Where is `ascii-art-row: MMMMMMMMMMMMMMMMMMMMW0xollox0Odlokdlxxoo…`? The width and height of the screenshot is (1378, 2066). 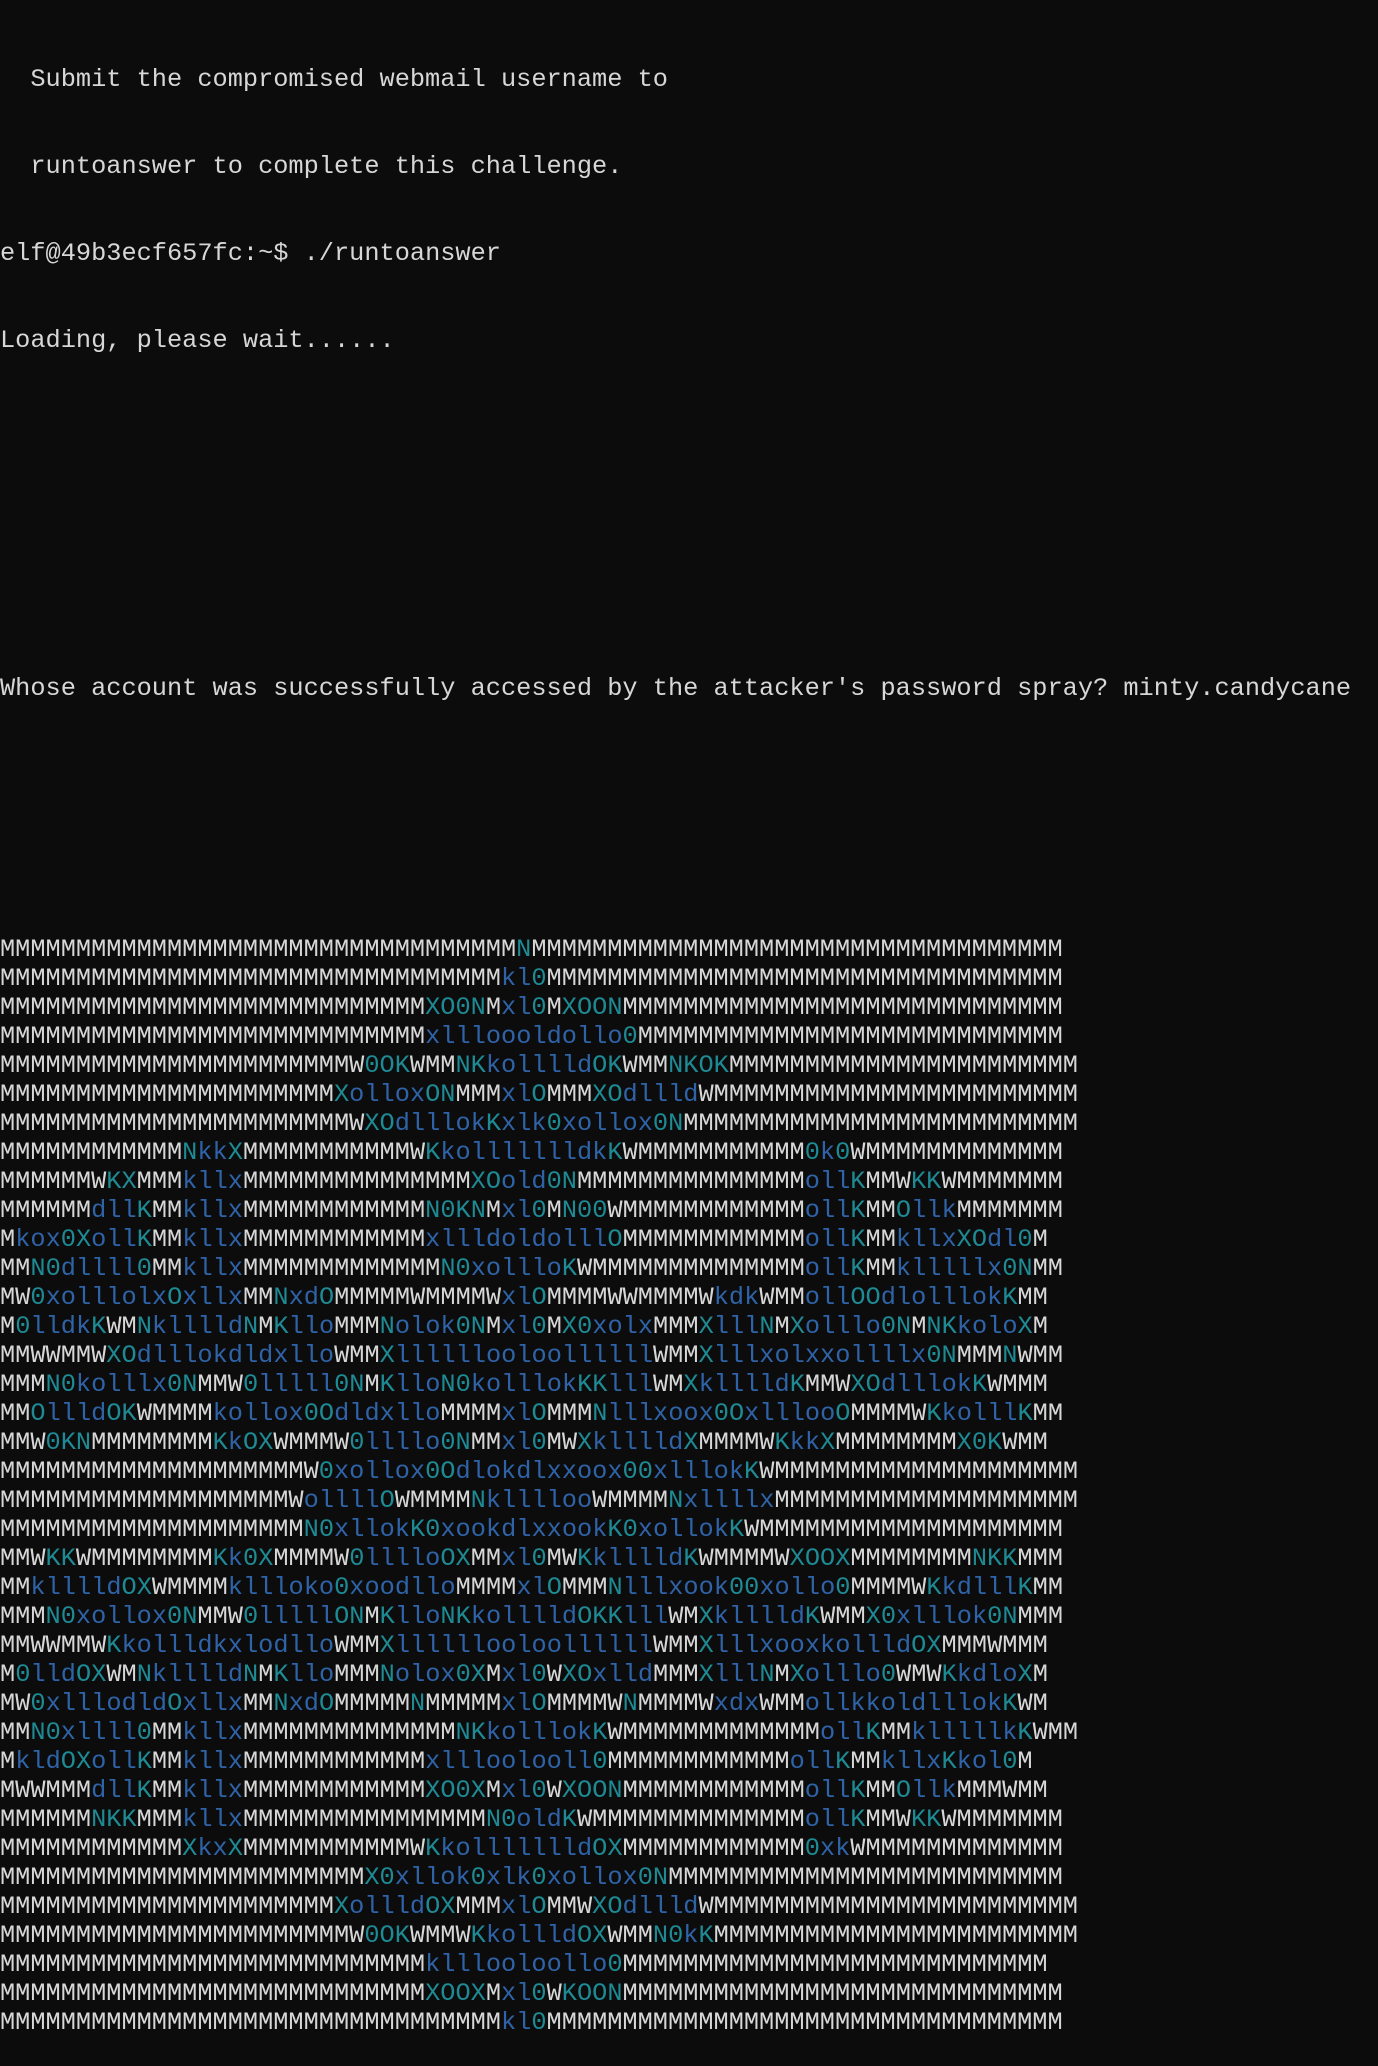 ascii-art-row: MMMMMMMMMMMMMMMMMMMMW0xollox0Odlokdlxxoo… is located at coordinates (539, 1471).